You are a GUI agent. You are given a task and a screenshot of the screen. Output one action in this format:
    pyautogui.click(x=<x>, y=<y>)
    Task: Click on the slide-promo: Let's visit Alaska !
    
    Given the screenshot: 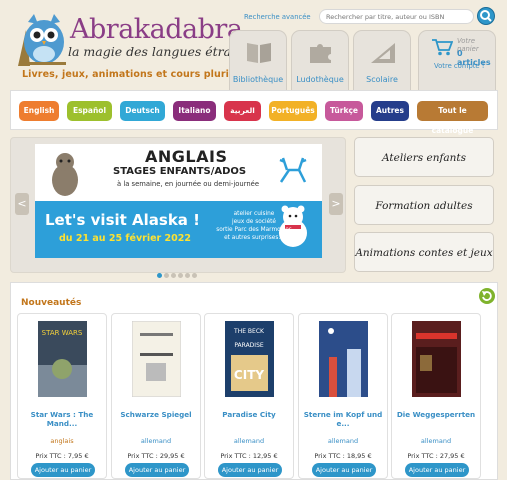 What is the action you would take?
    pyautogui.click(x=122, y=220)
    